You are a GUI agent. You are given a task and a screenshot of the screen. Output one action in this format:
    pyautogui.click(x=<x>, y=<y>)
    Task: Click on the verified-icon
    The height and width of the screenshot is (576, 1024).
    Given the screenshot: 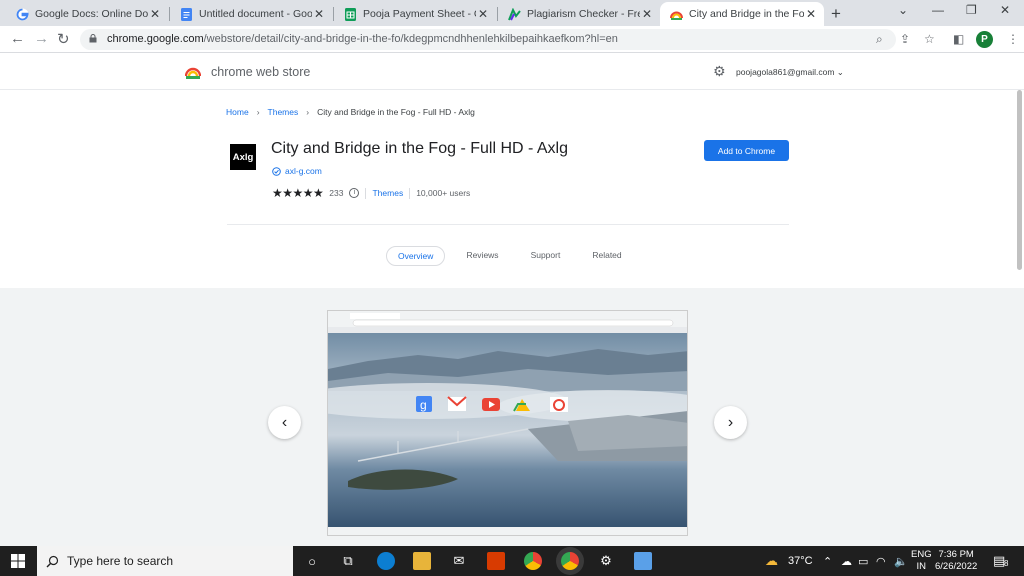 What is the action you would take?
    pyautogui.click(x=276, y=171)
    